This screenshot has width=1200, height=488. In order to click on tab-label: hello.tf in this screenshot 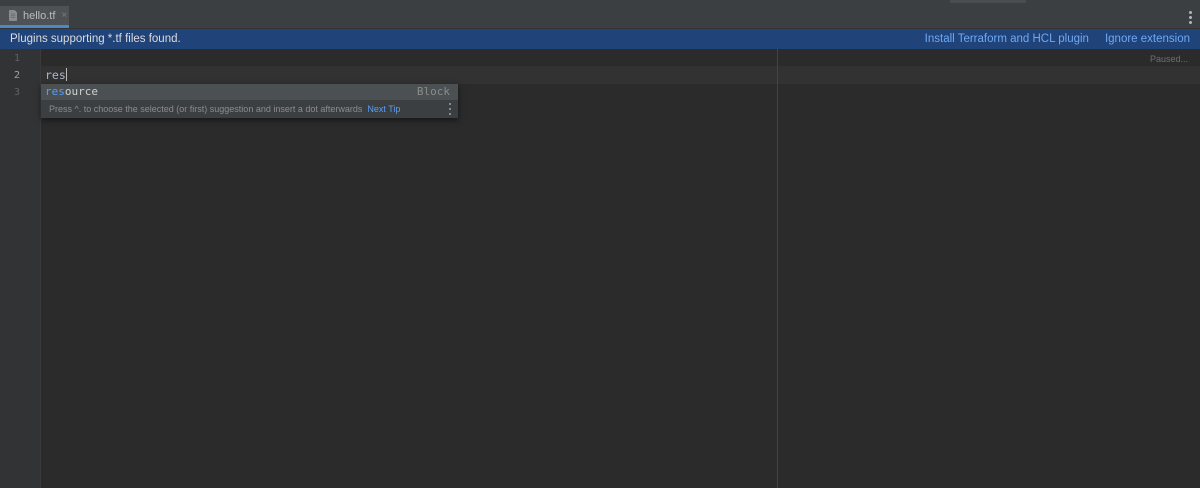, I will do `click(39, 15)`.